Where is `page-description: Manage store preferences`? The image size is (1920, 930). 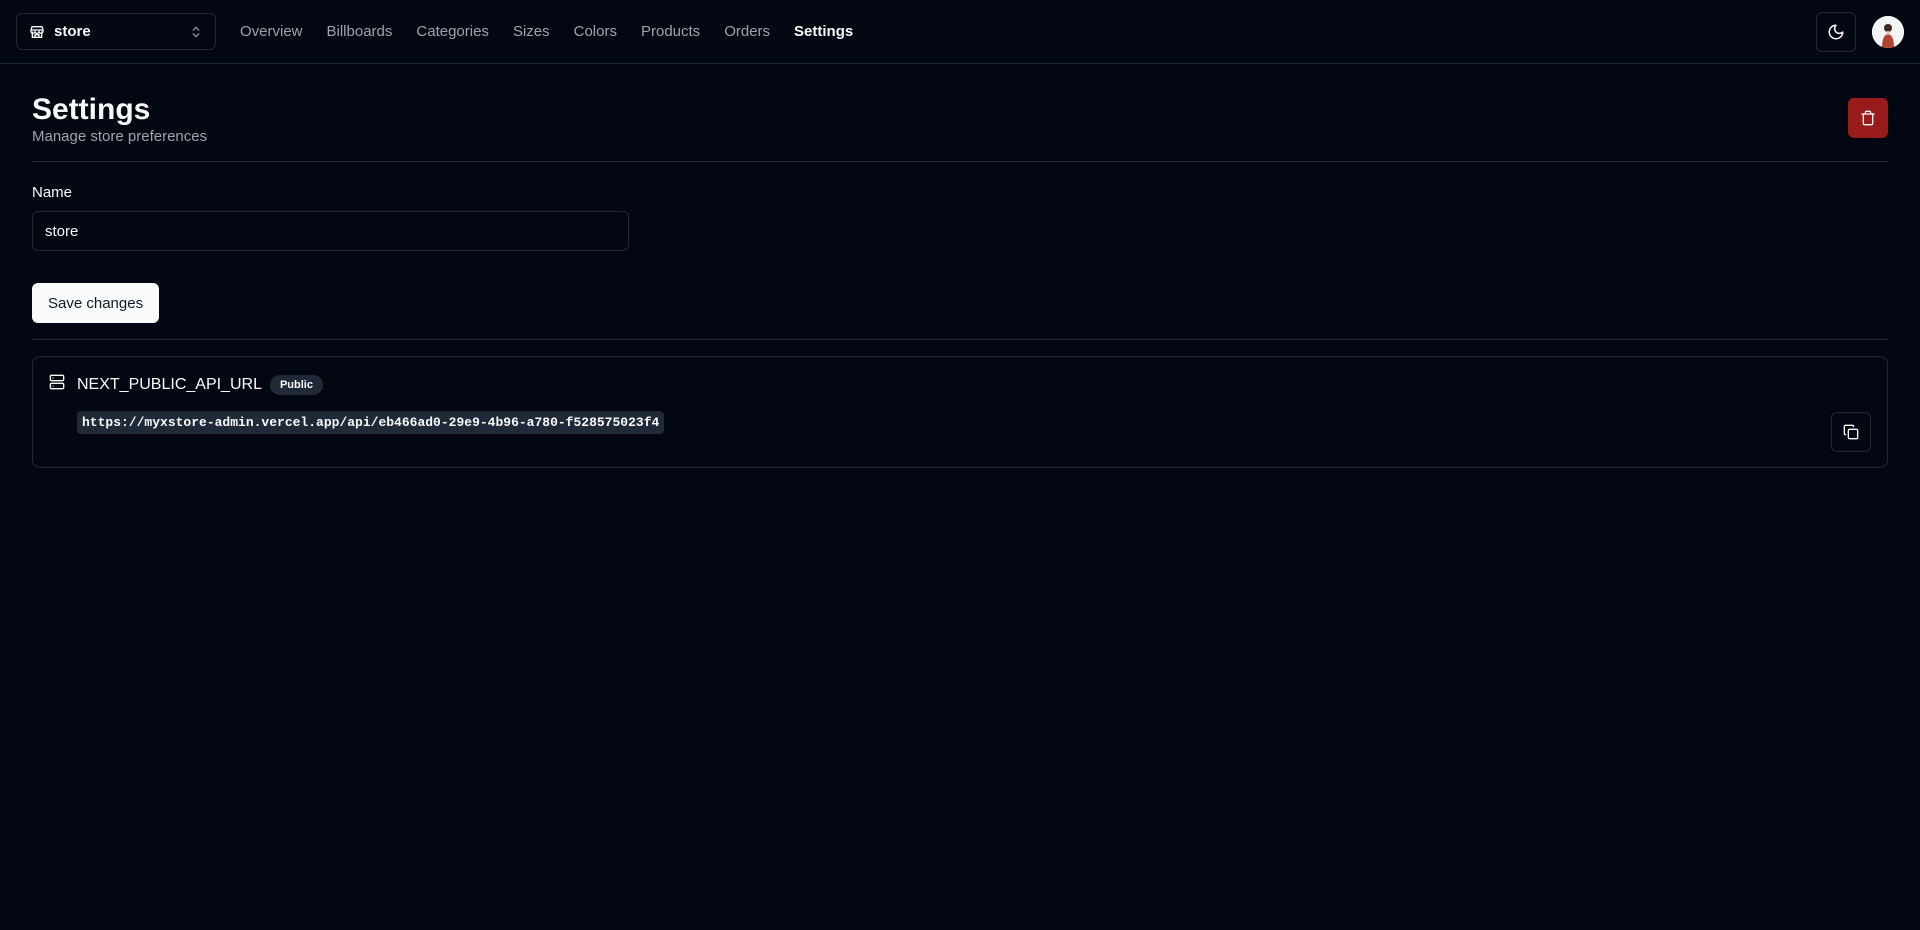 page-description: Manage store preferences is located at coordinates (120, 136).